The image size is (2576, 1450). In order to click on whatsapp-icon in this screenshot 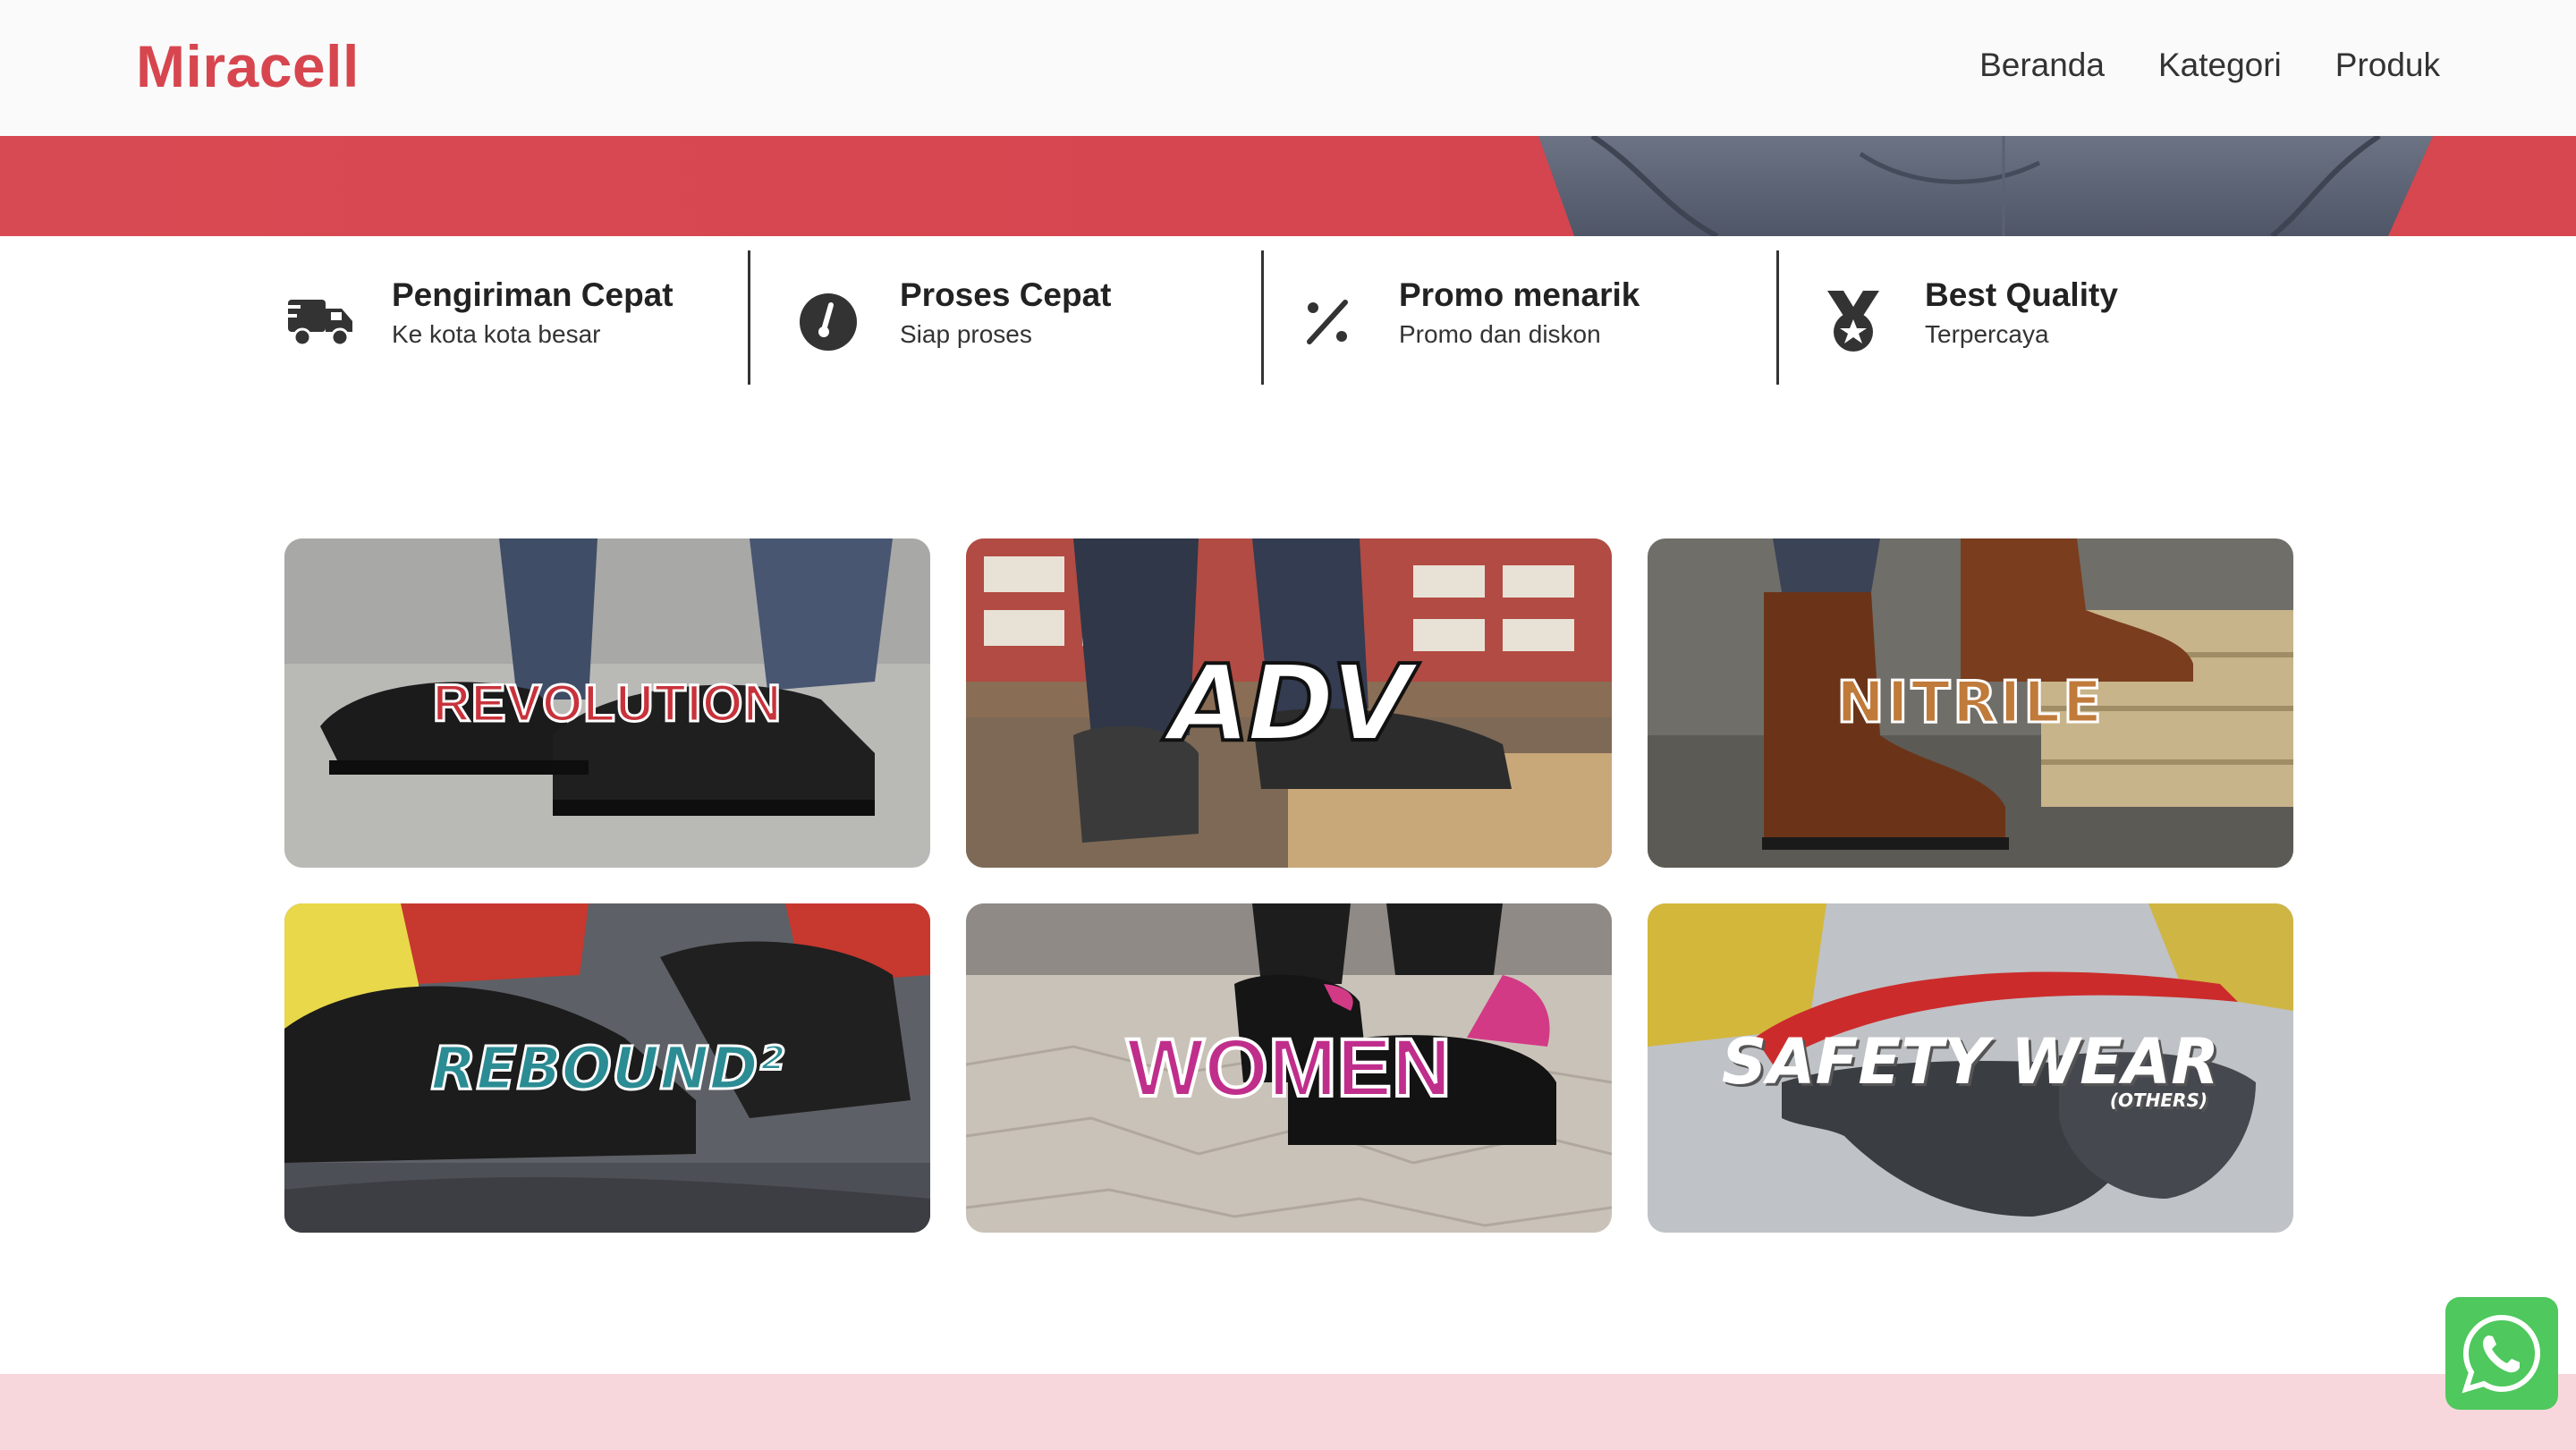, I will do `click(2501, 1354)`.